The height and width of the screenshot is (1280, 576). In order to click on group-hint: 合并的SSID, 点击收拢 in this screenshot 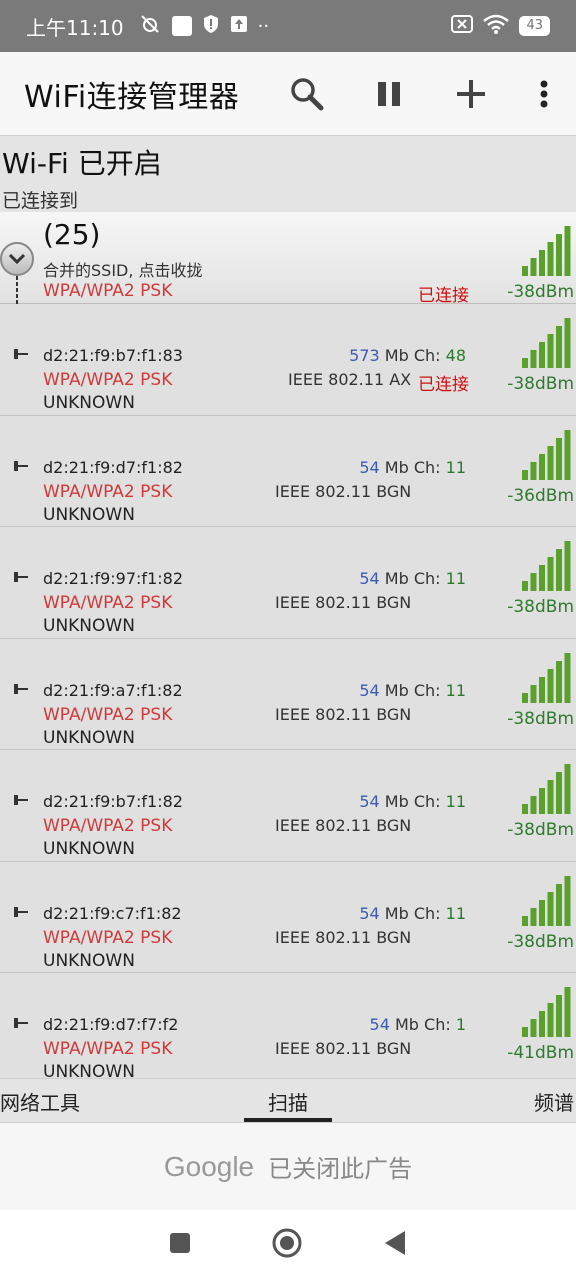, I will do `click(123, 270)`.